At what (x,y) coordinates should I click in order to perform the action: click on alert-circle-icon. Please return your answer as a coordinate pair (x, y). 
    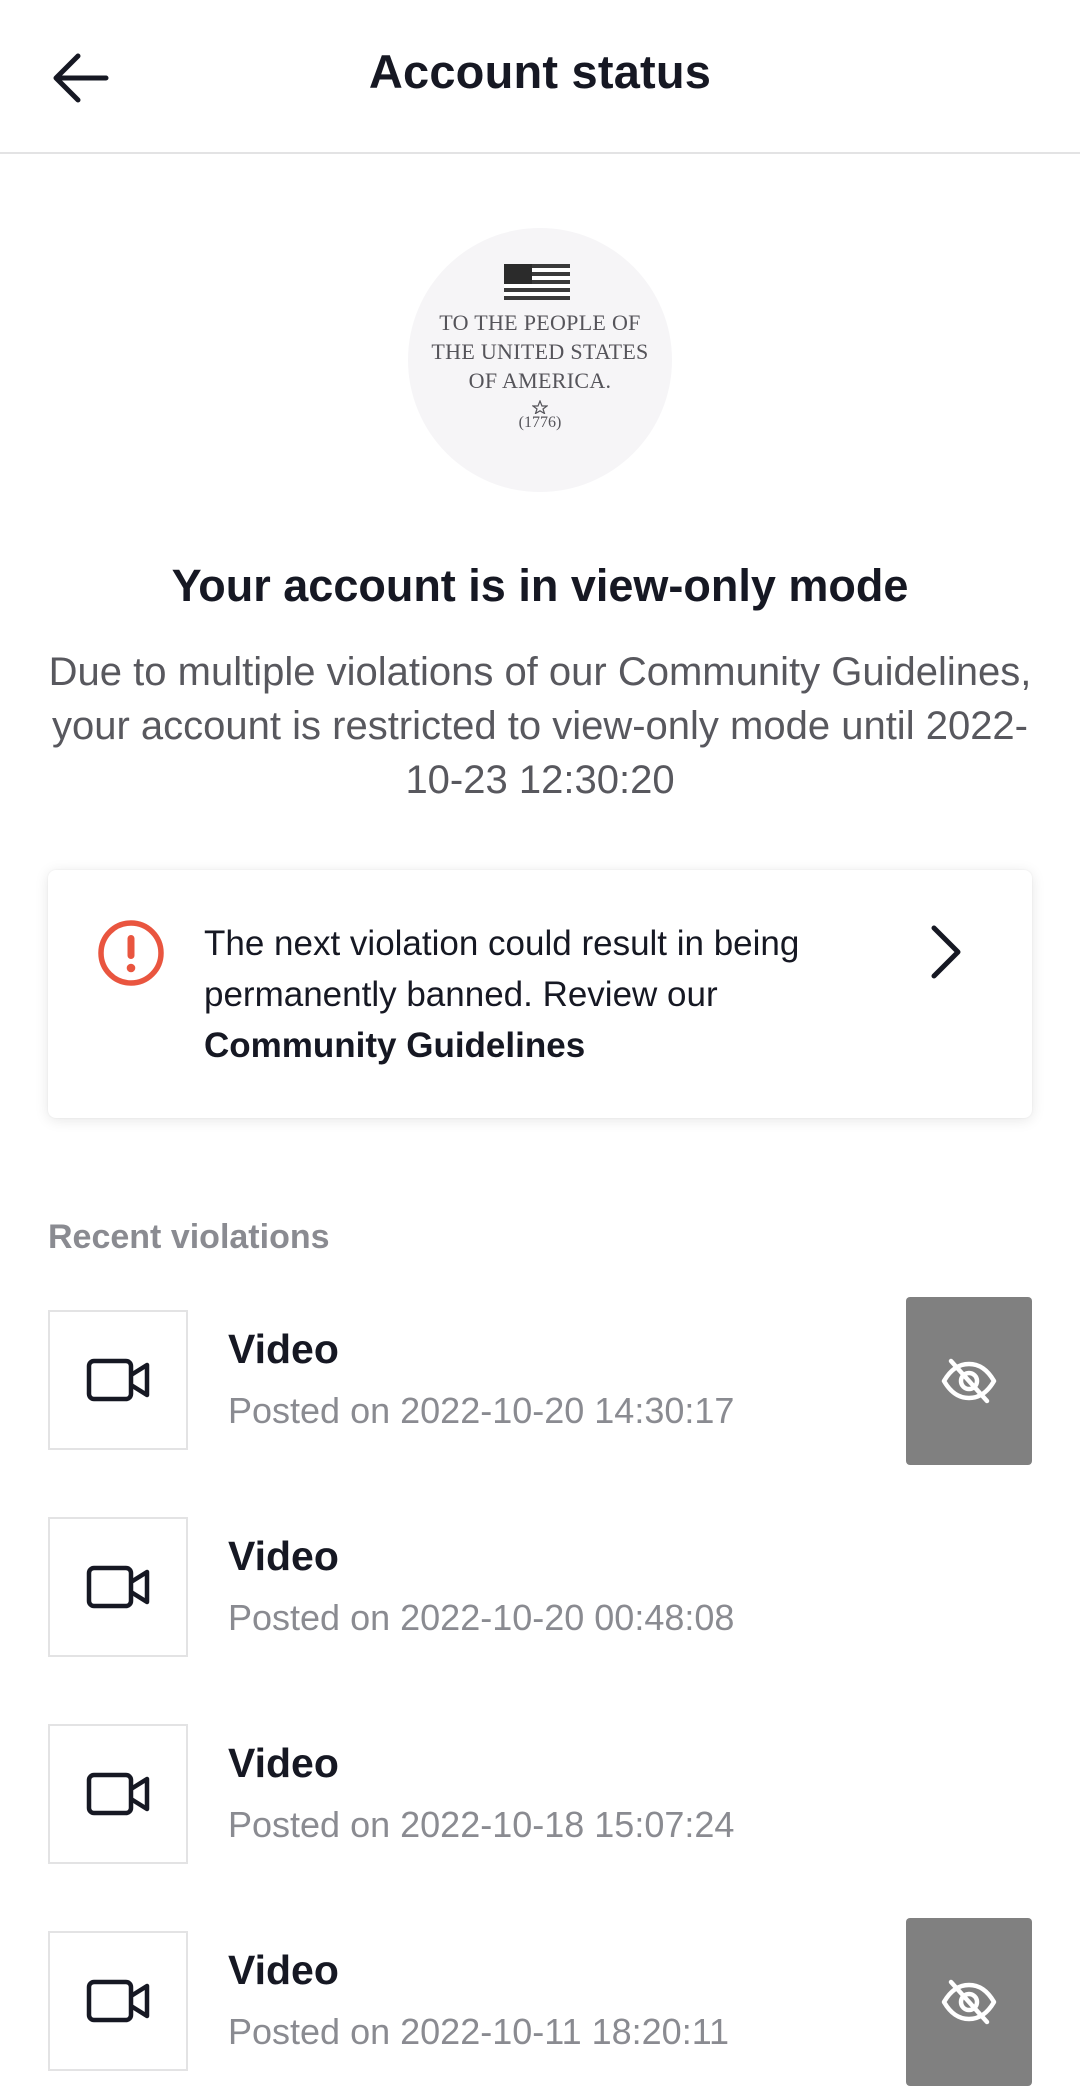
    Looking at the image, I should click on (131, 953).